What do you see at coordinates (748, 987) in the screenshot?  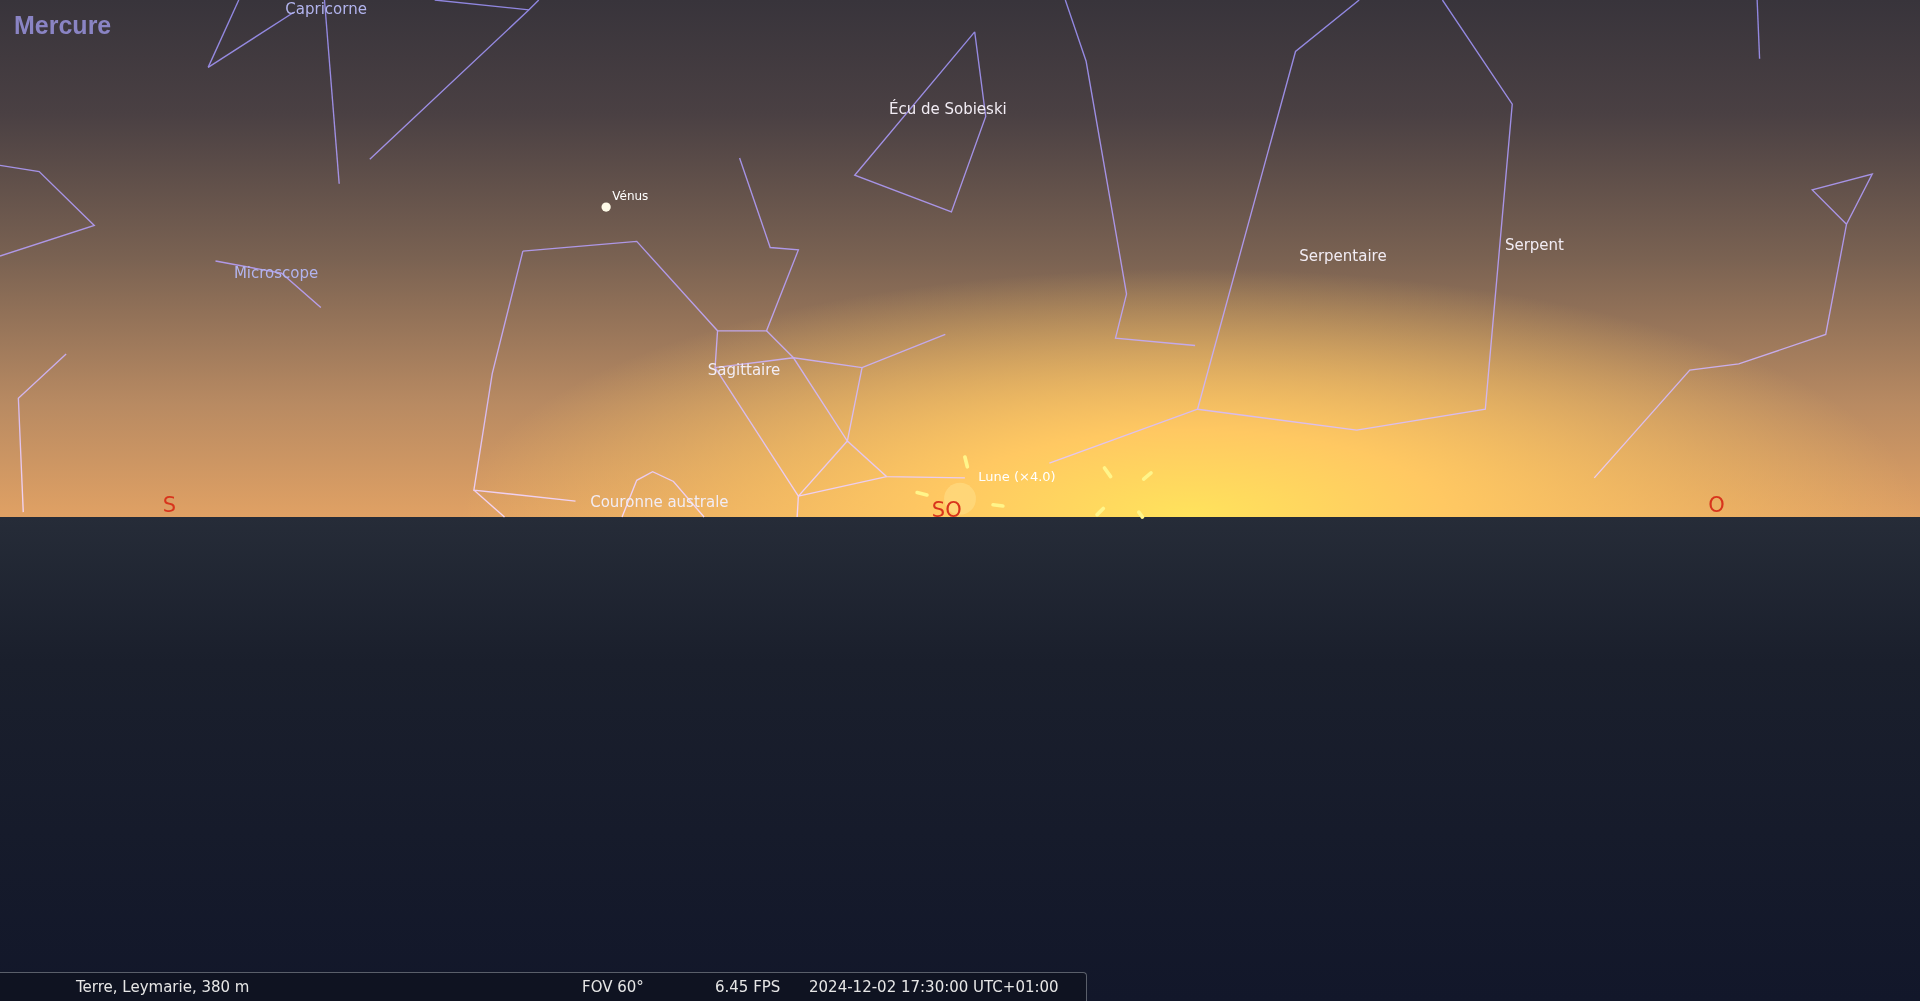 I see `fps-text: 6.45 FPS` at bounding box center [748, 987].